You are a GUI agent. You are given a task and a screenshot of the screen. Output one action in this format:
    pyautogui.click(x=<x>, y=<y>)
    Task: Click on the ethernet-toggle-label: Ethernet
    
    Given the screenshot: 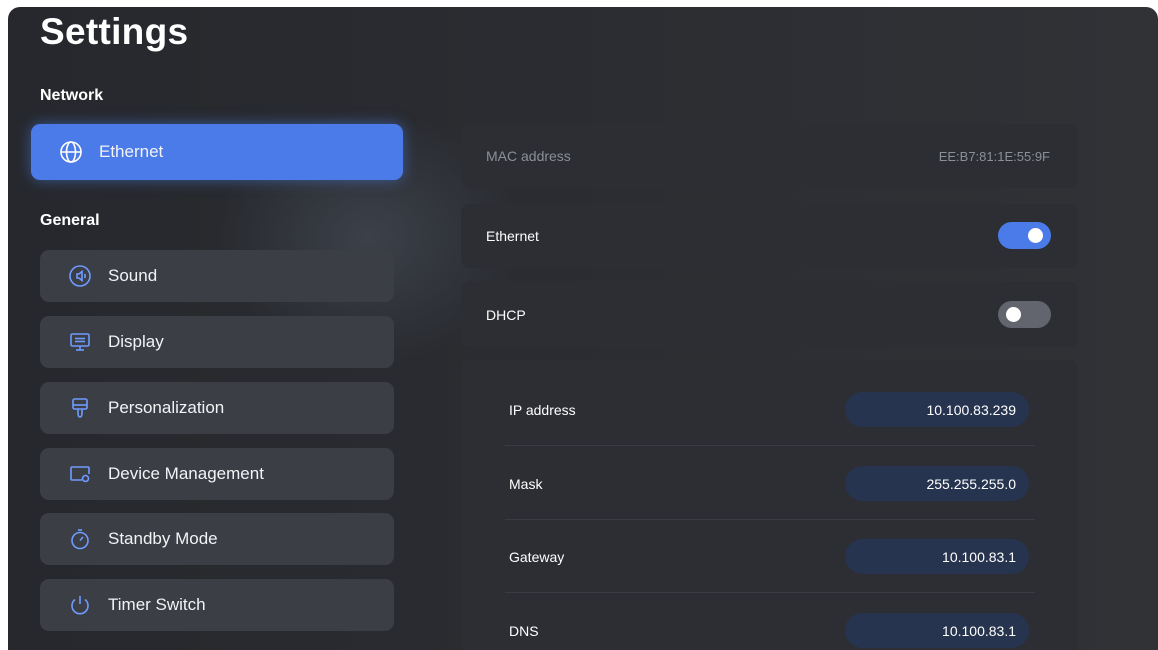 What is the action you would take?
    pyautogui.click(x=512, y=236)
    